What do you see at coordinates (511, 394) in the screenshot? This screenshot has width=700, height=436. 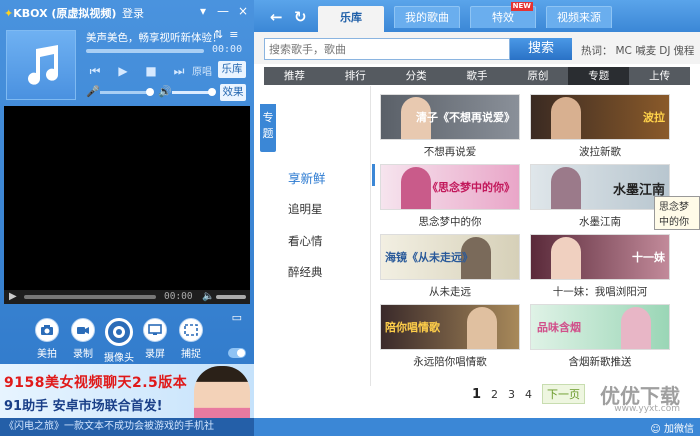 I see `page-3: 3` at bounding box center [511, 394].